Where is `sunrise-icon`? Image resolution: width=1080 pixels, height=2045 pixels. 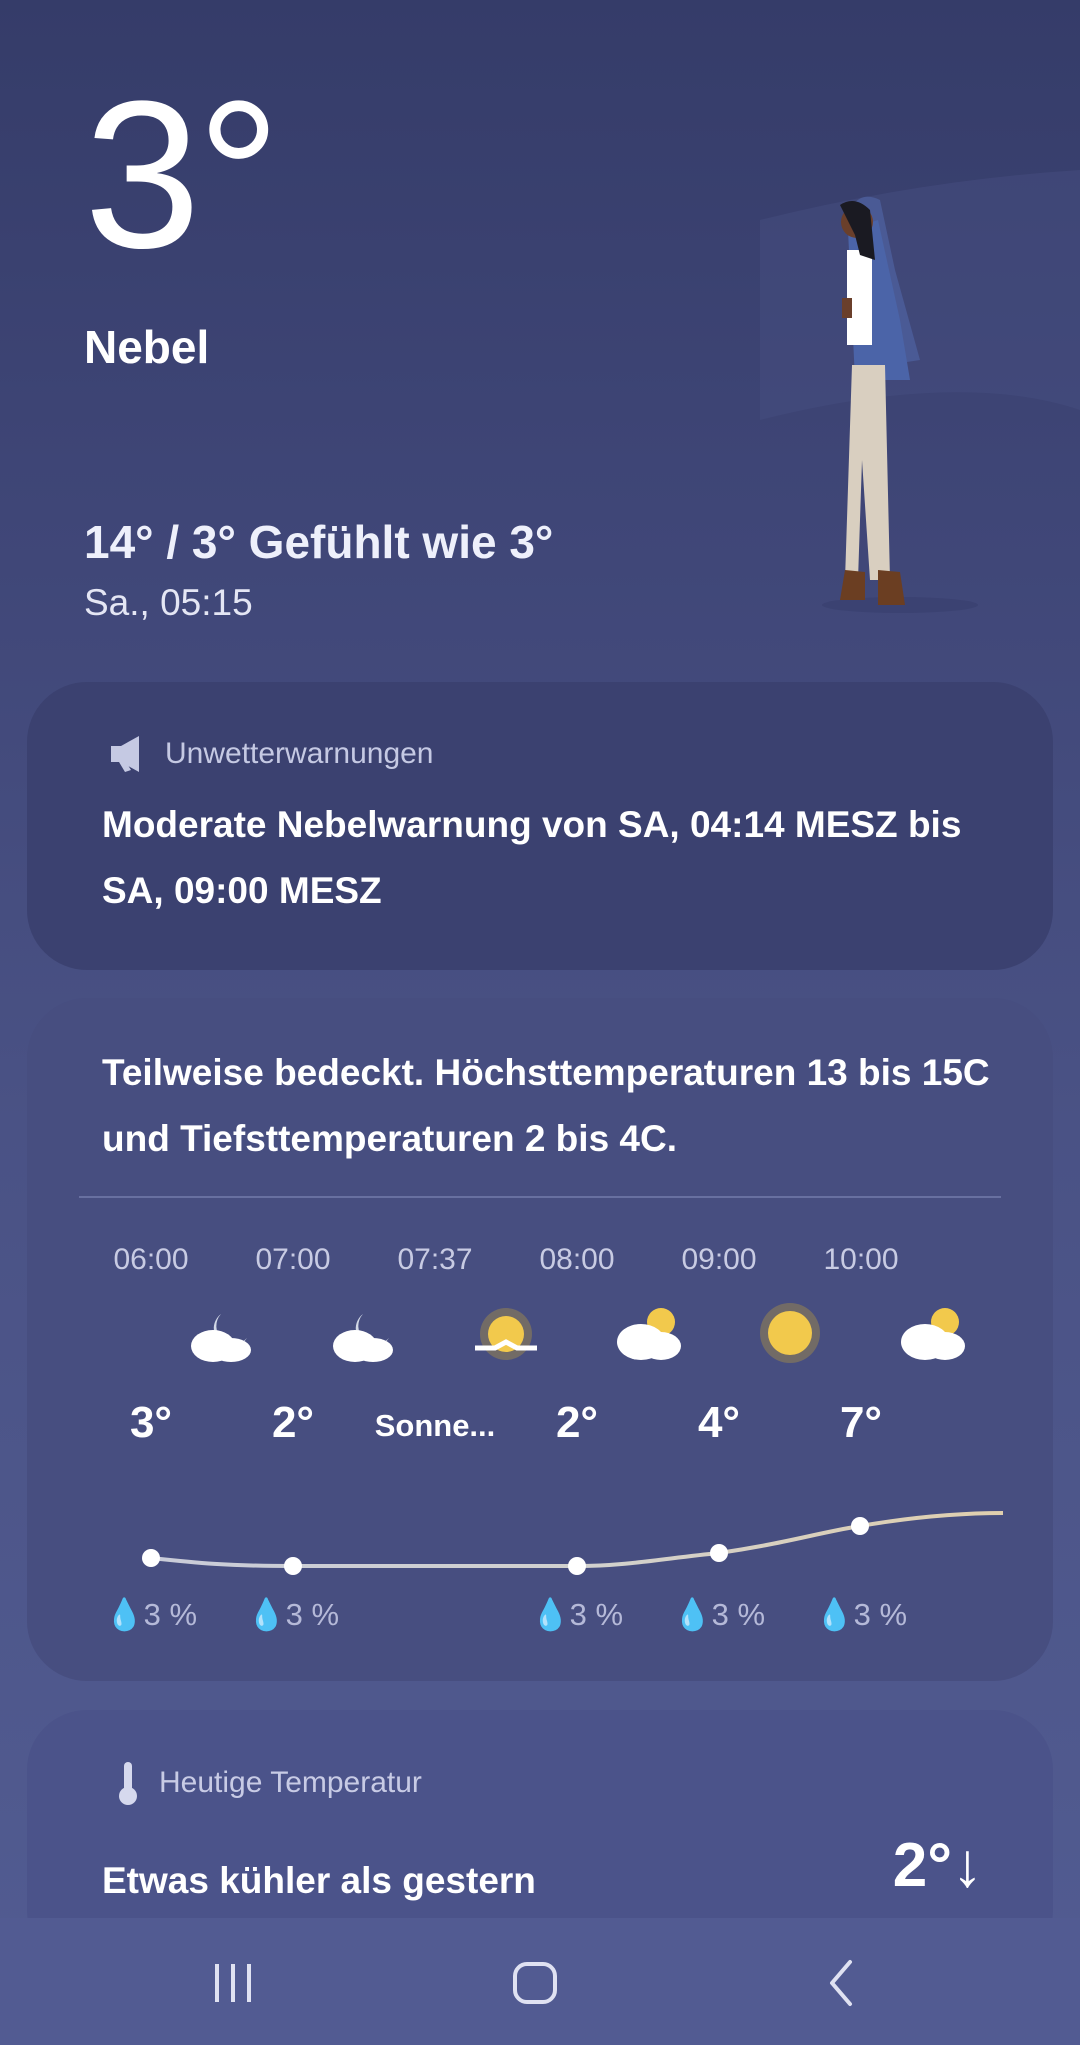 sunrise-icon is located at coordinates (506, 1334).